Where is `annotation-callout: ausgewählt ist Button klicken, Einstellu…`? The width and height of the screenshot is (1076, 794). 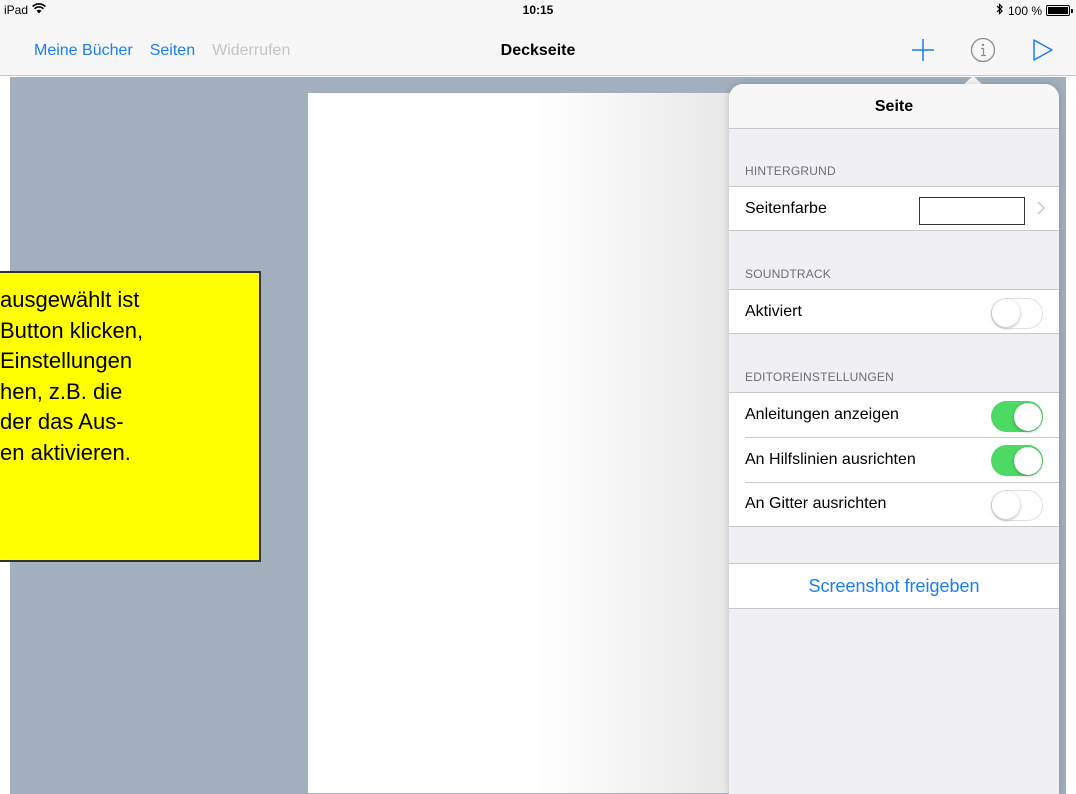
annotation-callout: ausgewählt ist Button klicken, Einstellu… is located at coordinates (130, 416).